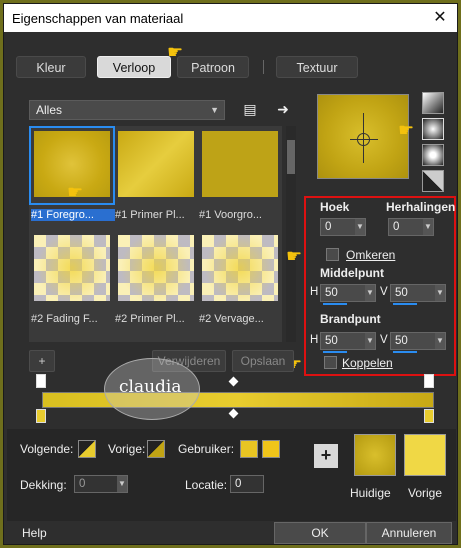 The image size is (461, 548). What do you see at coordinates (42, 361) in the screenshot?
I see `add-gradient-button: +` at bounding box center [42, 361].